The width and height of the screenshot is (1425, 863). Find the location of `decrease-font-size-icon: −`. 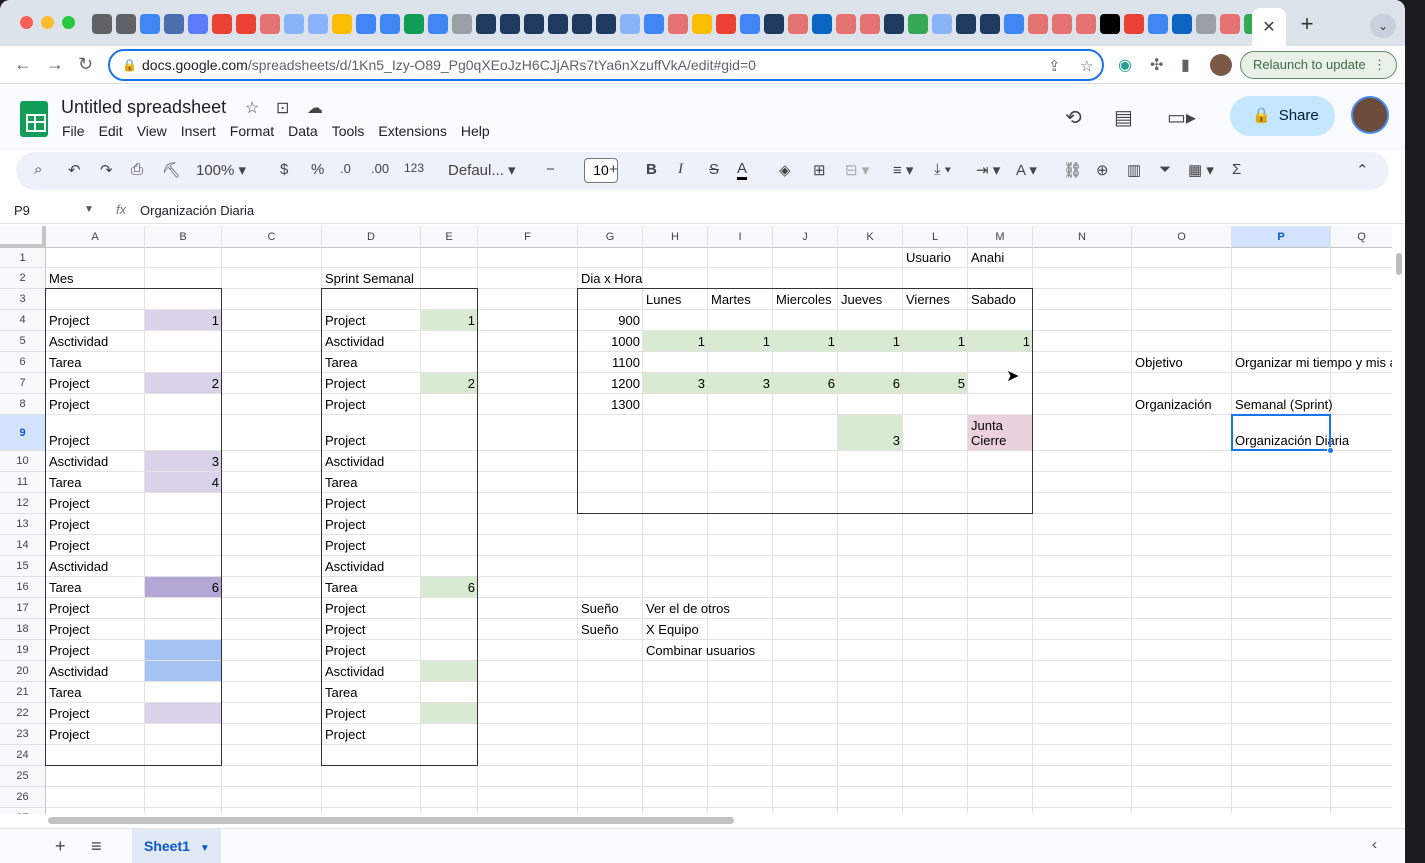

decrease-font-size-icon: − is located at coordinates (550, 169).